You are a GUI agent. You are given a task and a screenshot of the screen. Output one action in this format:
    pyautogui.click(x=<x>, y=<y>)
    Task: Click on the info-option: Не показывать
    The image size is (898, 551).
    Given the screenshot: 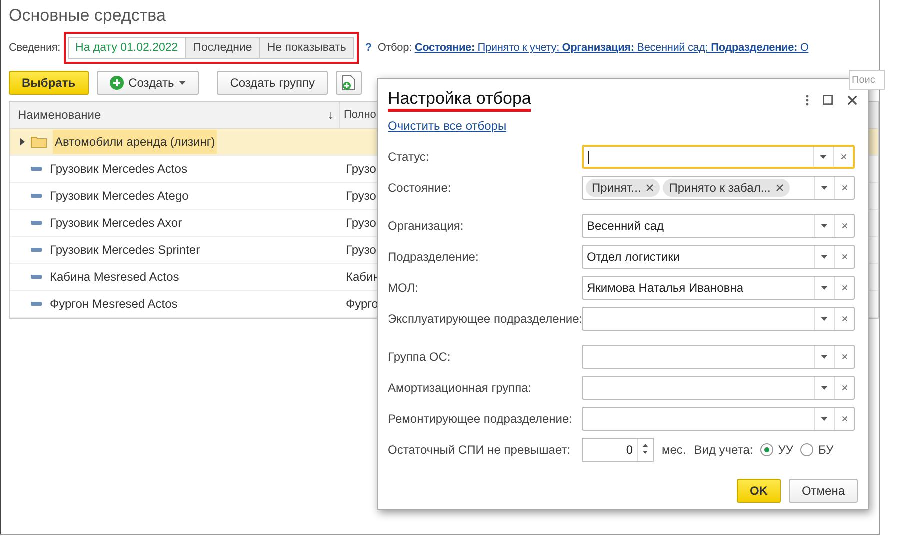 What is the action you would take?
    pyautogui.click(x=306, y=48)
    